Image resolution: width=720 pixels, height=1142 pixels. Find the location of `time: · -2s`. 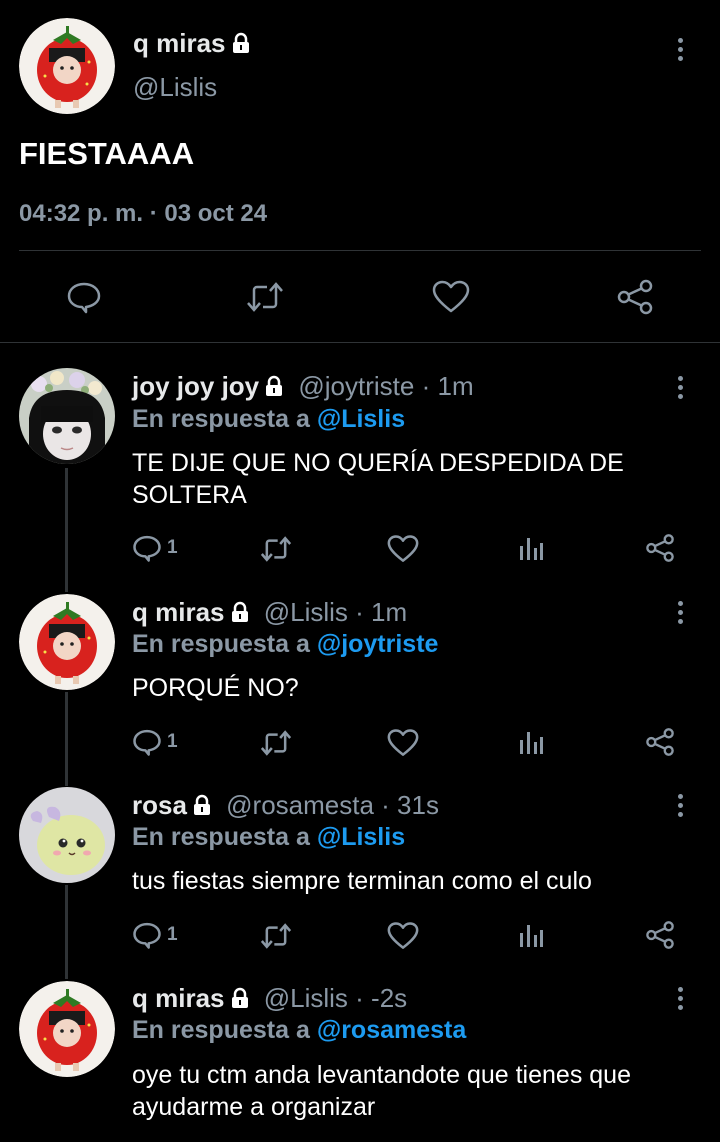

time: · -2s is located at coordinates (381, 998).